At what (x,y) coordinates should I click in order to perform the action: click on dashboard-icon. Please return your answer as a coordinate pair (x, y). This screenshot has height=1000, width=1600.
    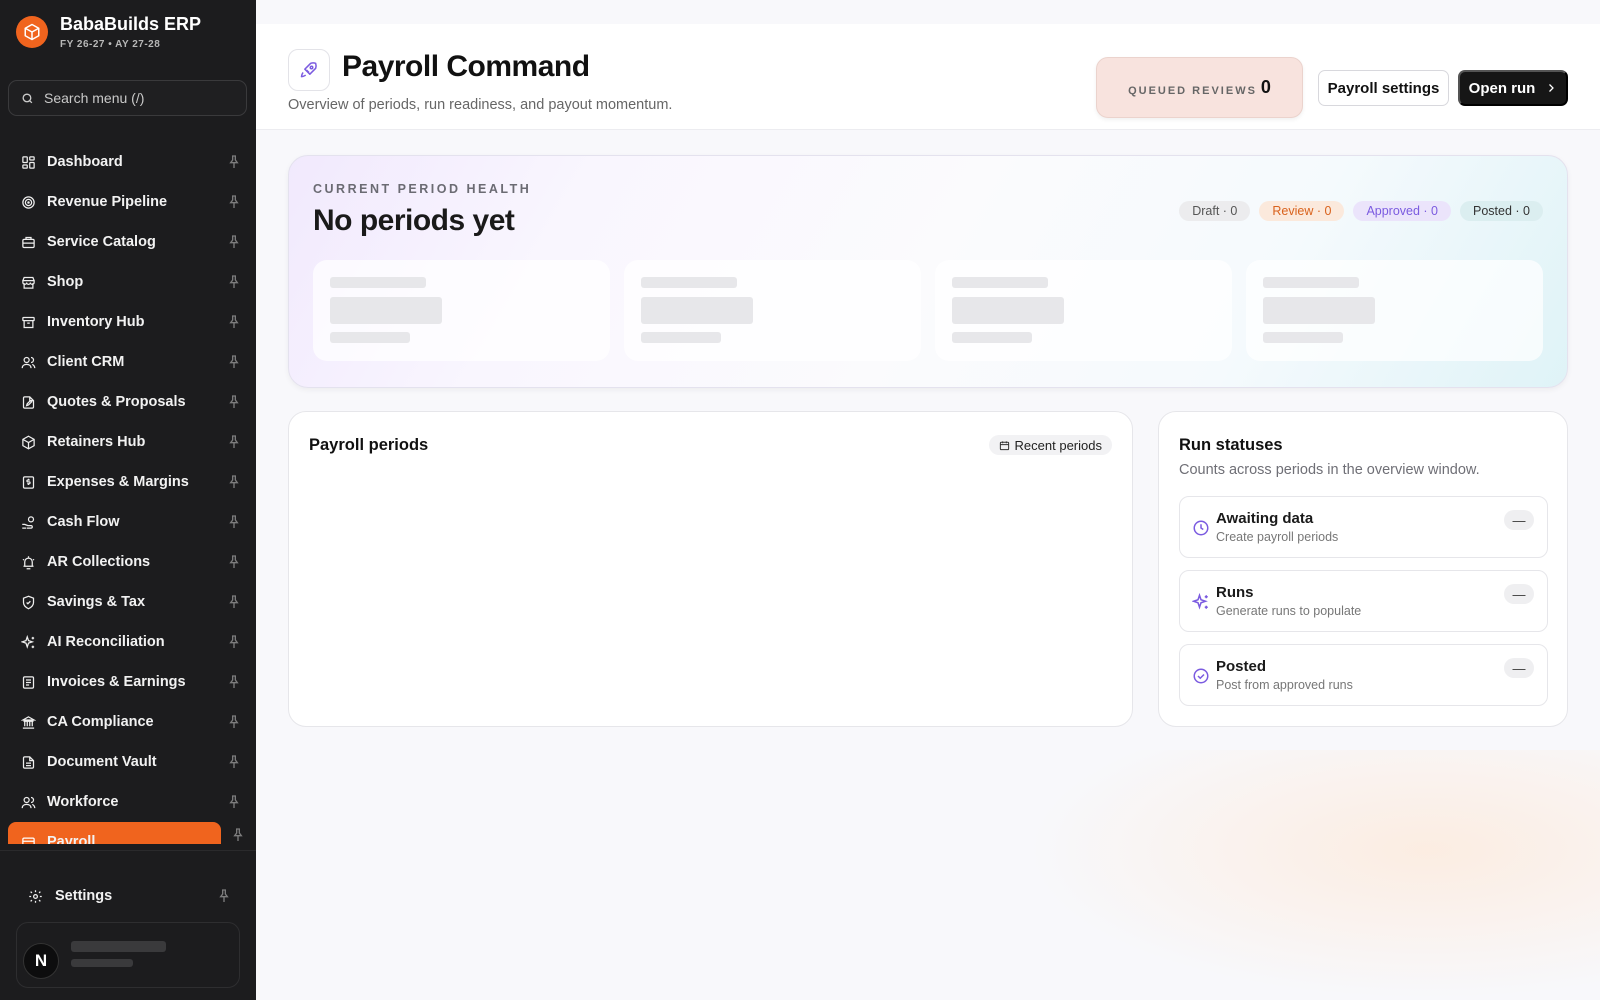
    Looking at the image, I should click on (28, 162).